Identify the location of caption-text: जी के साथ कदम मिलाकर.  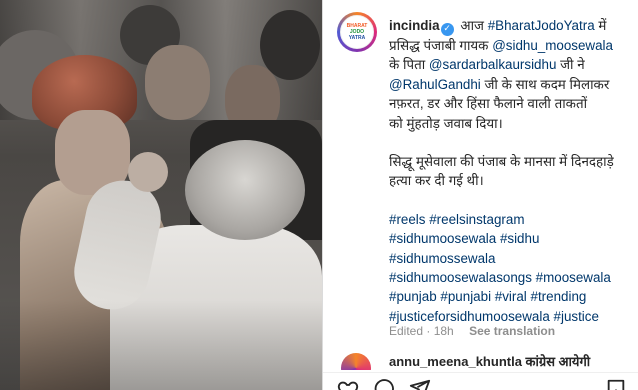
(545, 84).